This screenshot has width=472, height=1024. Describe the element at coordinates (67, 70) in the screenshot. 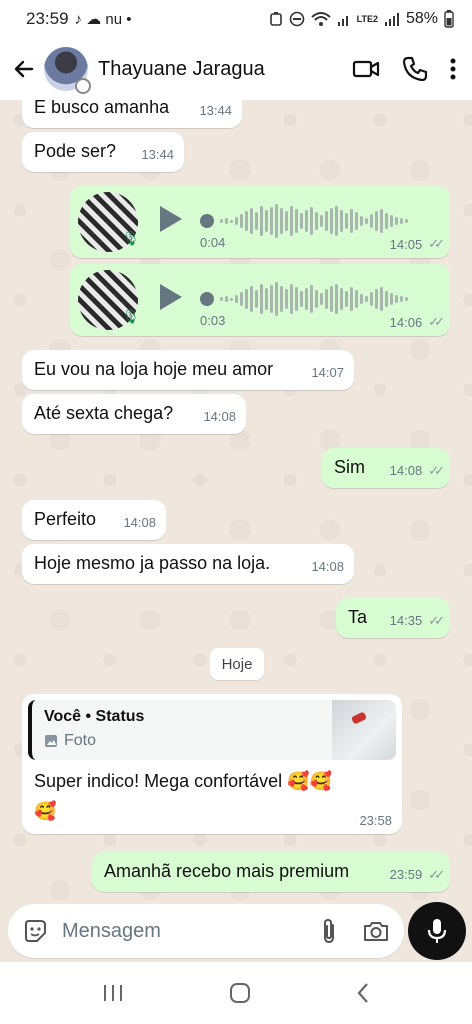

I see `contact-avatar` at that location.